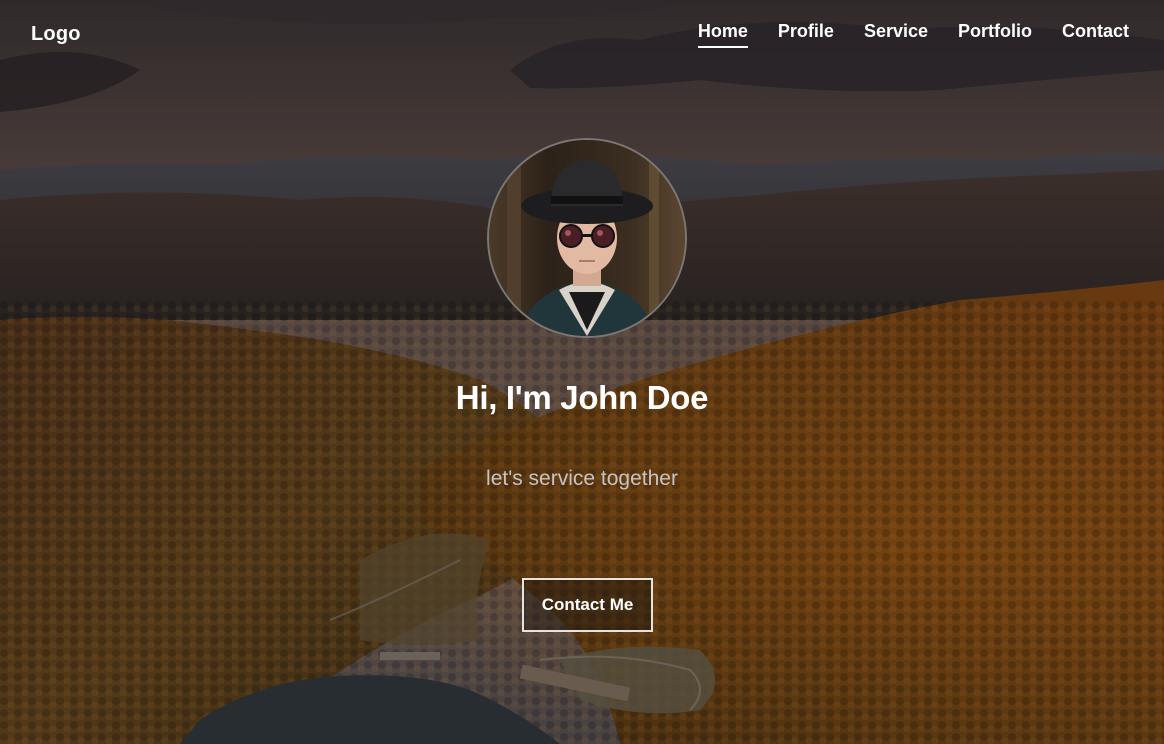 The image size is (1164, 744). I want to click on nav-link-profile: Profile, so click(806, 34).